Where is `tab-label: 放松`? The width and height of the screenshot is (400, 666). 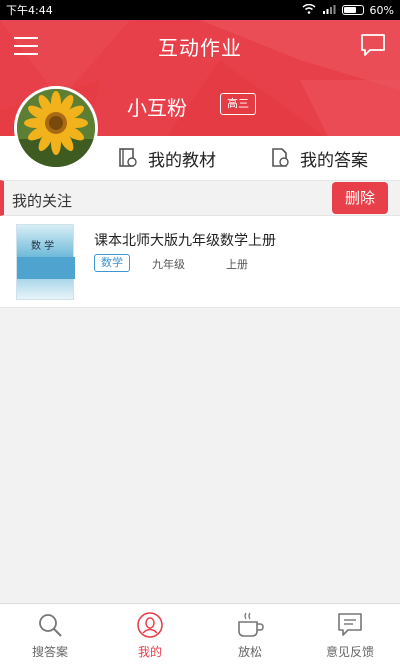
tab-label: 放松 is located at coordinates (249, 651).